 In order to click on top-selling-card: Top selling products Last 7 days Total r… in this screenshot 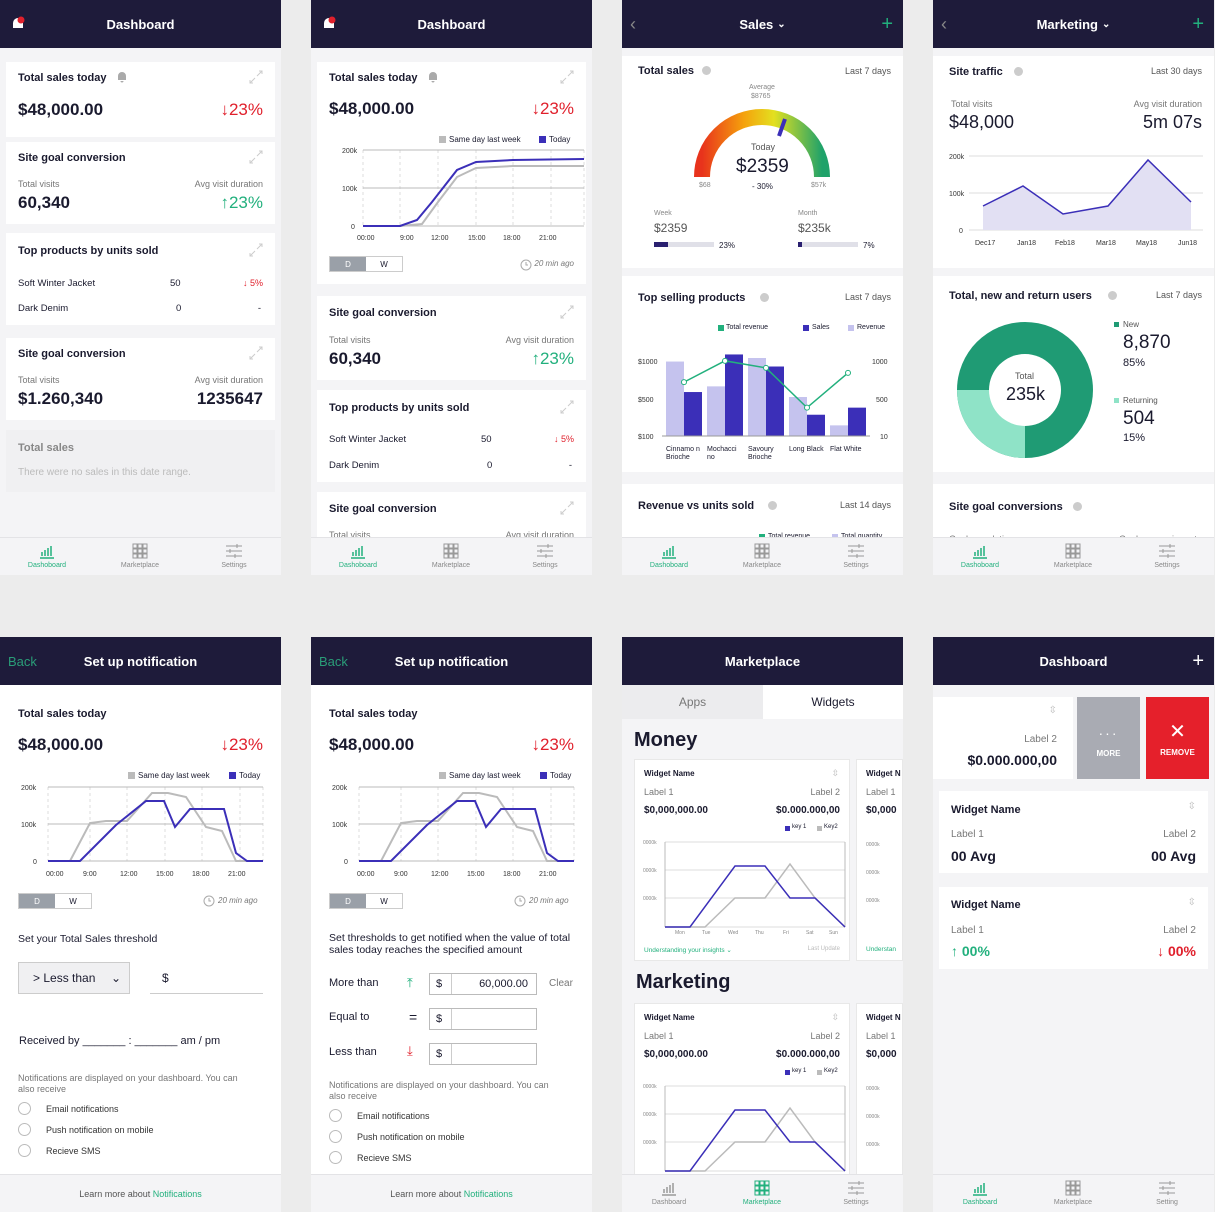, I will do `click(762, 374)`.